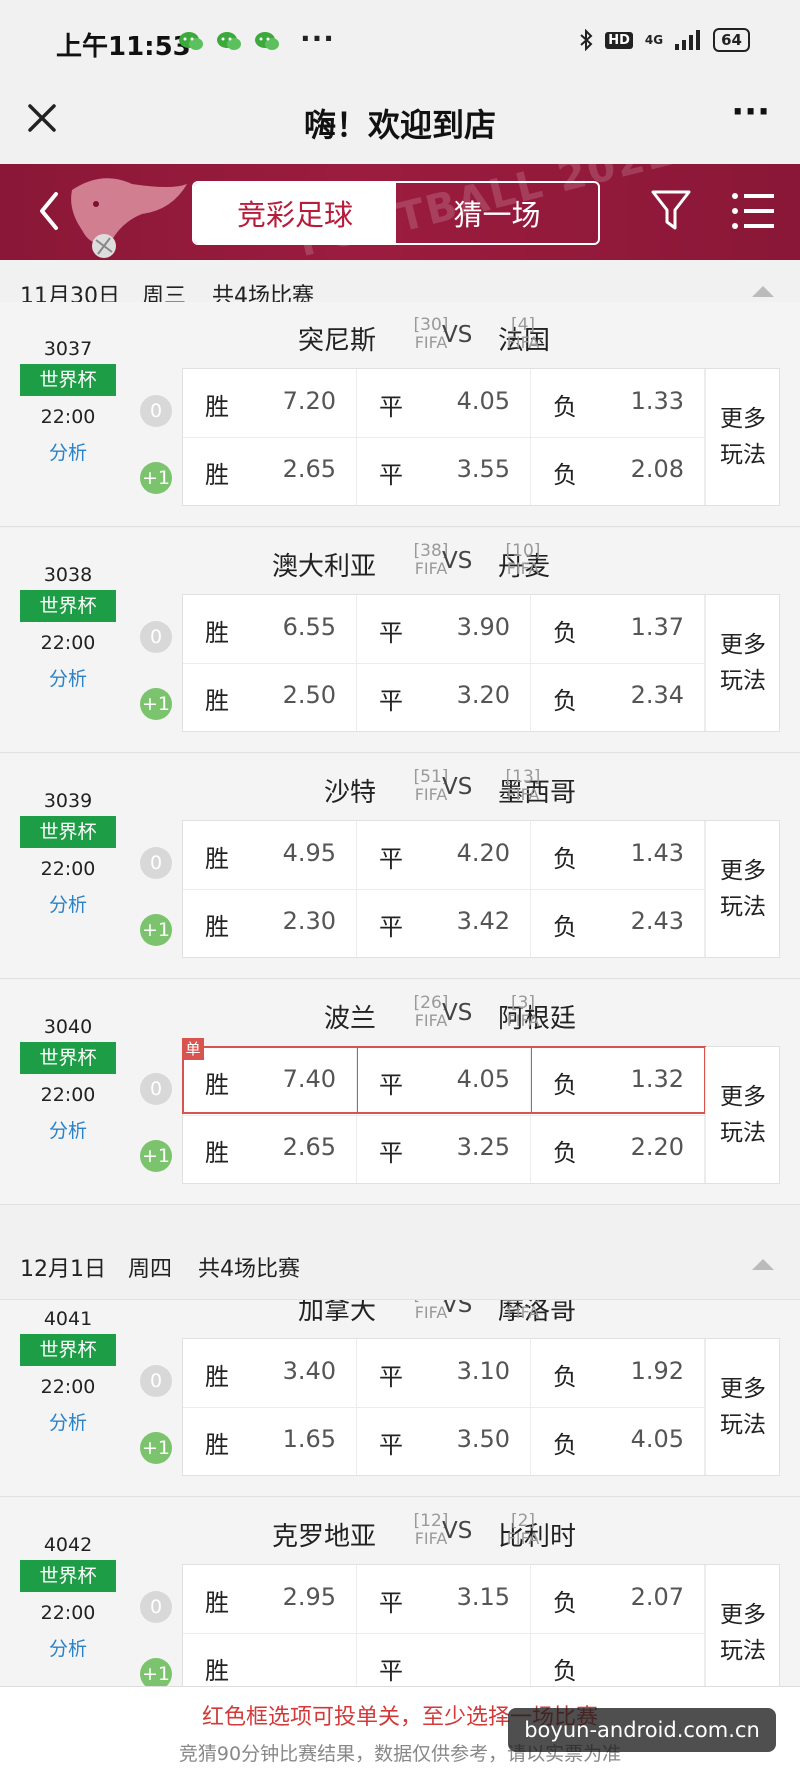 This screenshot has height=1779, width=800. Describe the element at coordinates (657, 1371) in the screenshot. I see `odds-value: 1.92` at that location.